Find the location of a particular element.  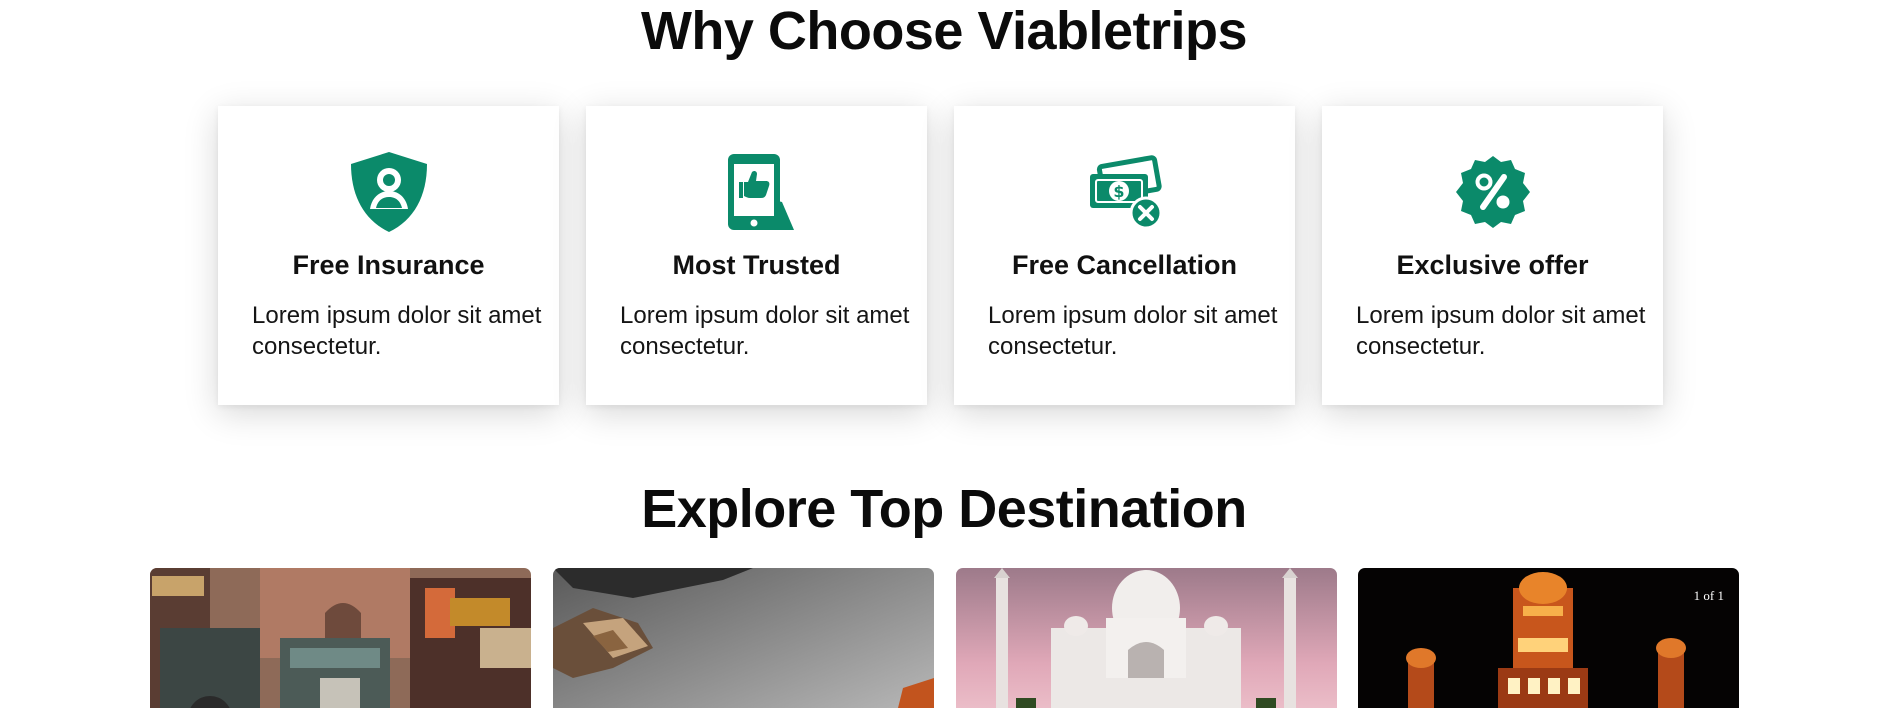

why-choose-title: Why Choose Viabletrips is located at coordinates (944, 31).